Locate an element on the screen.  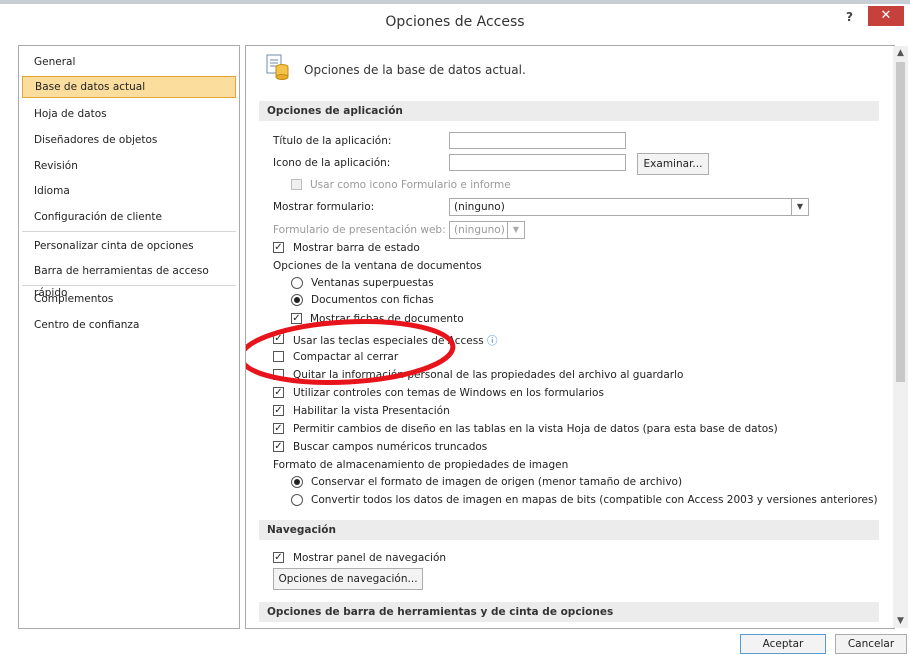
show-form-label: Mostrar formulario: is located at coordinates (324, 207).